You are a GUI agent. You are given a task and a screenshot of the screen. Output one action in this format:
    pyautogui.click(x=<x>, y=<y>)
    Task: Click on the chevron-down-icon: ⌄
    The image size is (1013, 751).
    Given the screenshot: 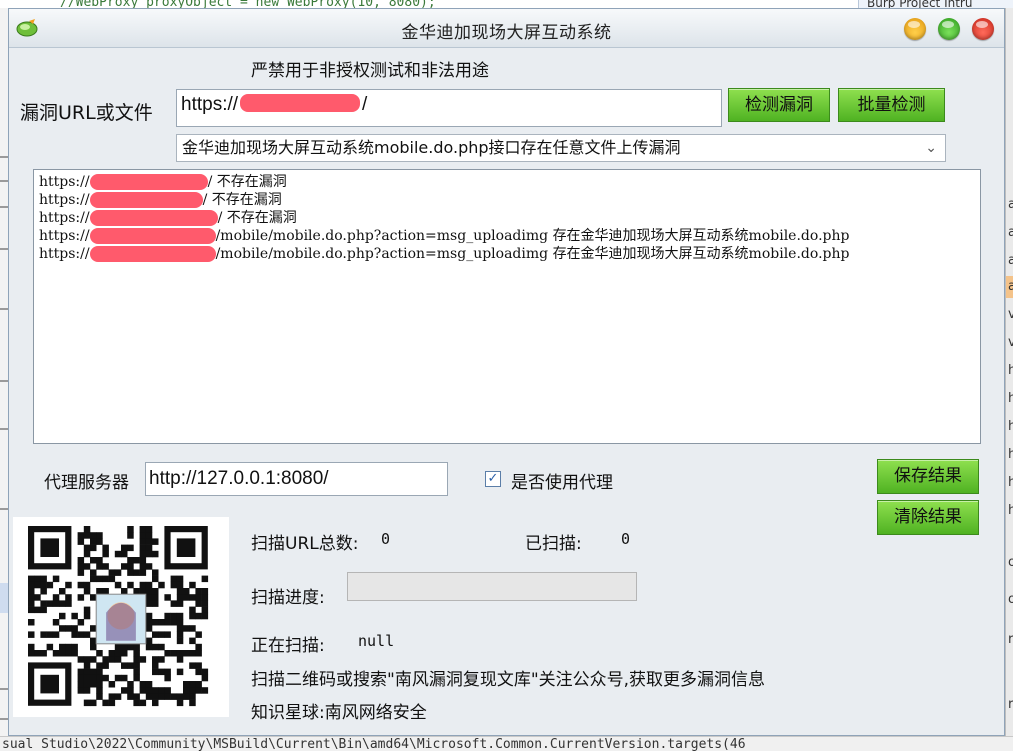 What is the action you would take?
    pyautogui.click(x=931, y=148)
    